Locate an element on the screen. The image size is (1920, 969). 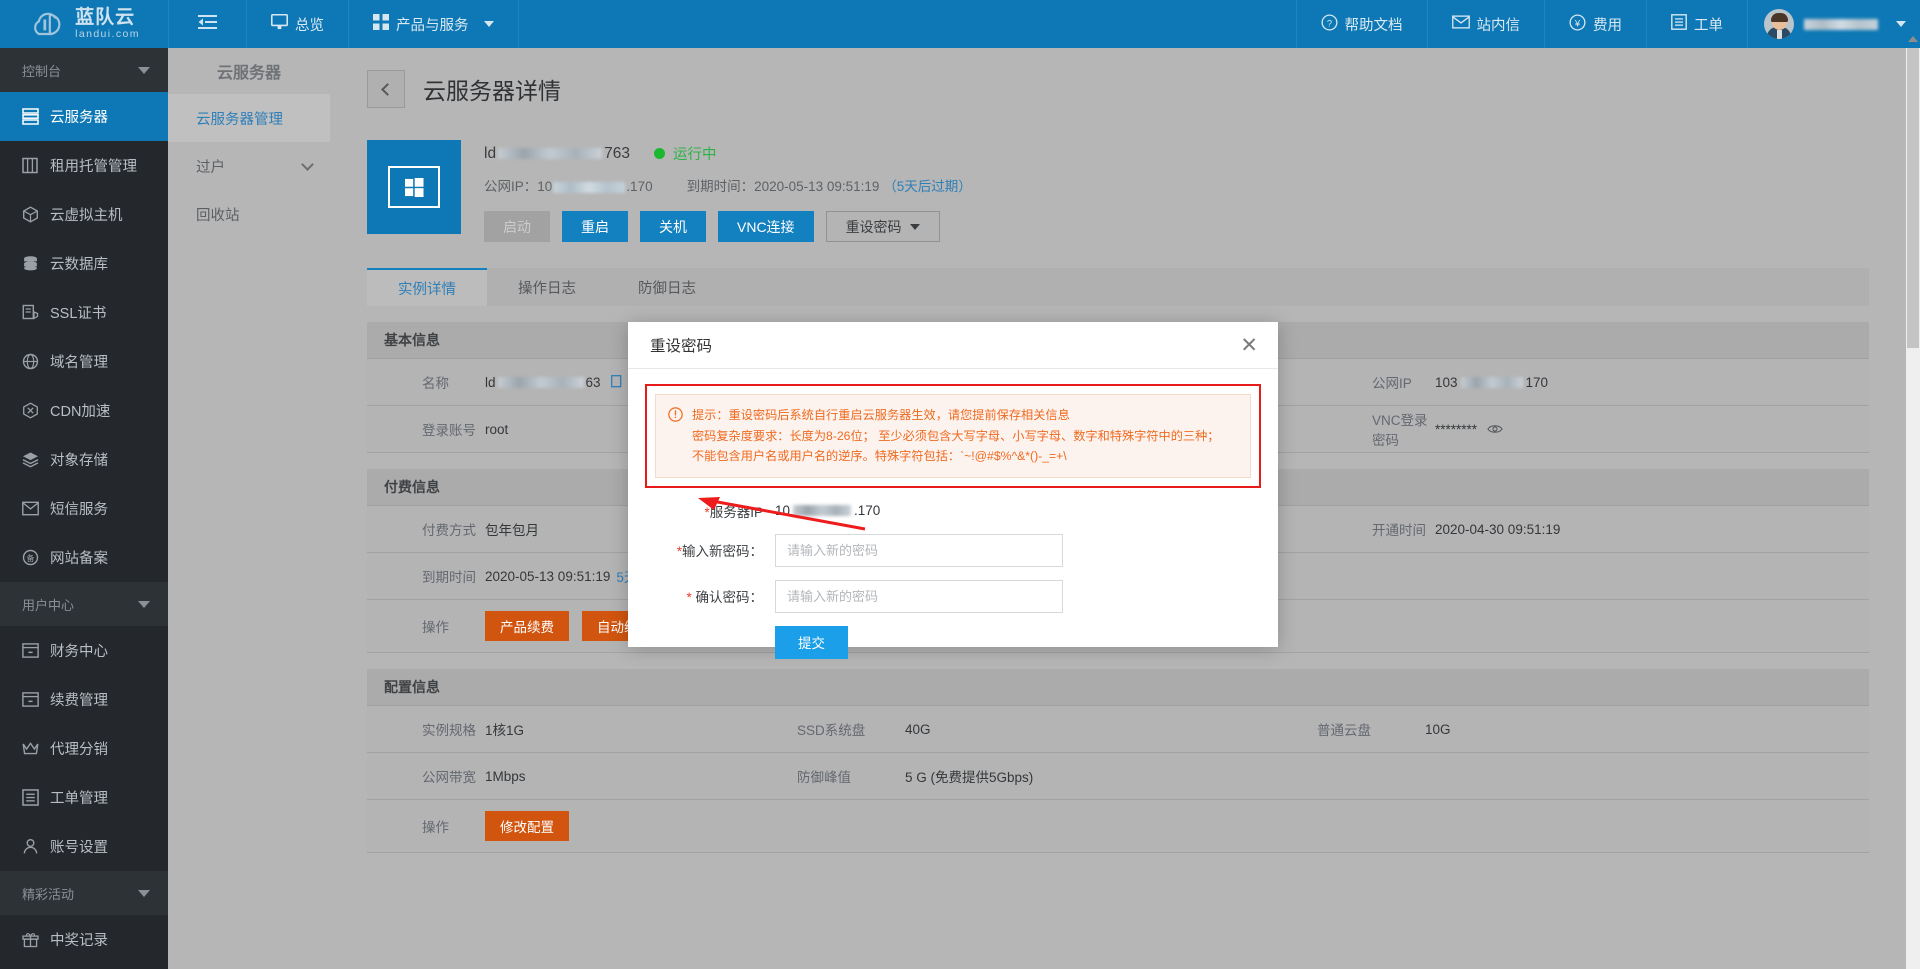
page-header: 云服务器详情 is located at coordinates (1119, 78).